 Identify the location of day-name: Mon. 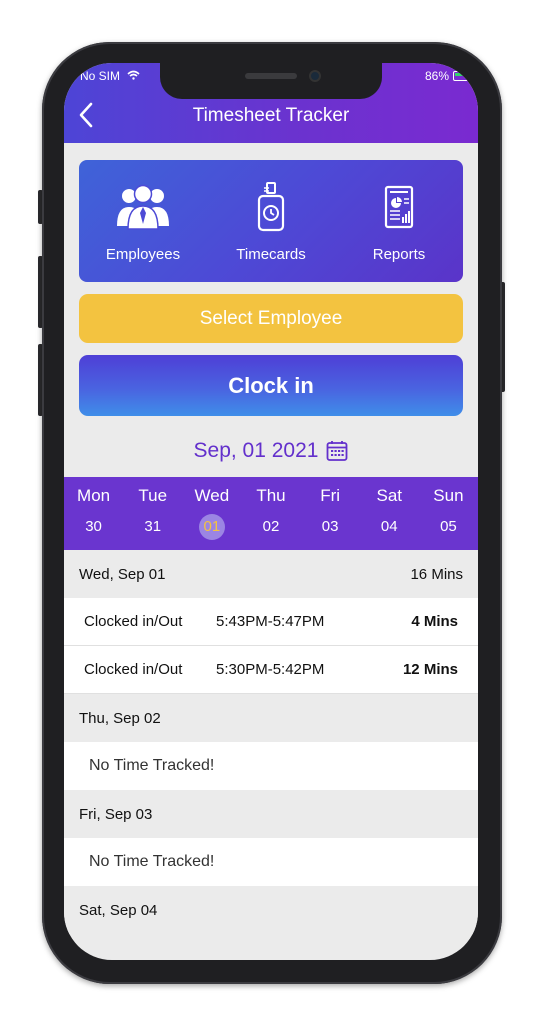
(94, 495).